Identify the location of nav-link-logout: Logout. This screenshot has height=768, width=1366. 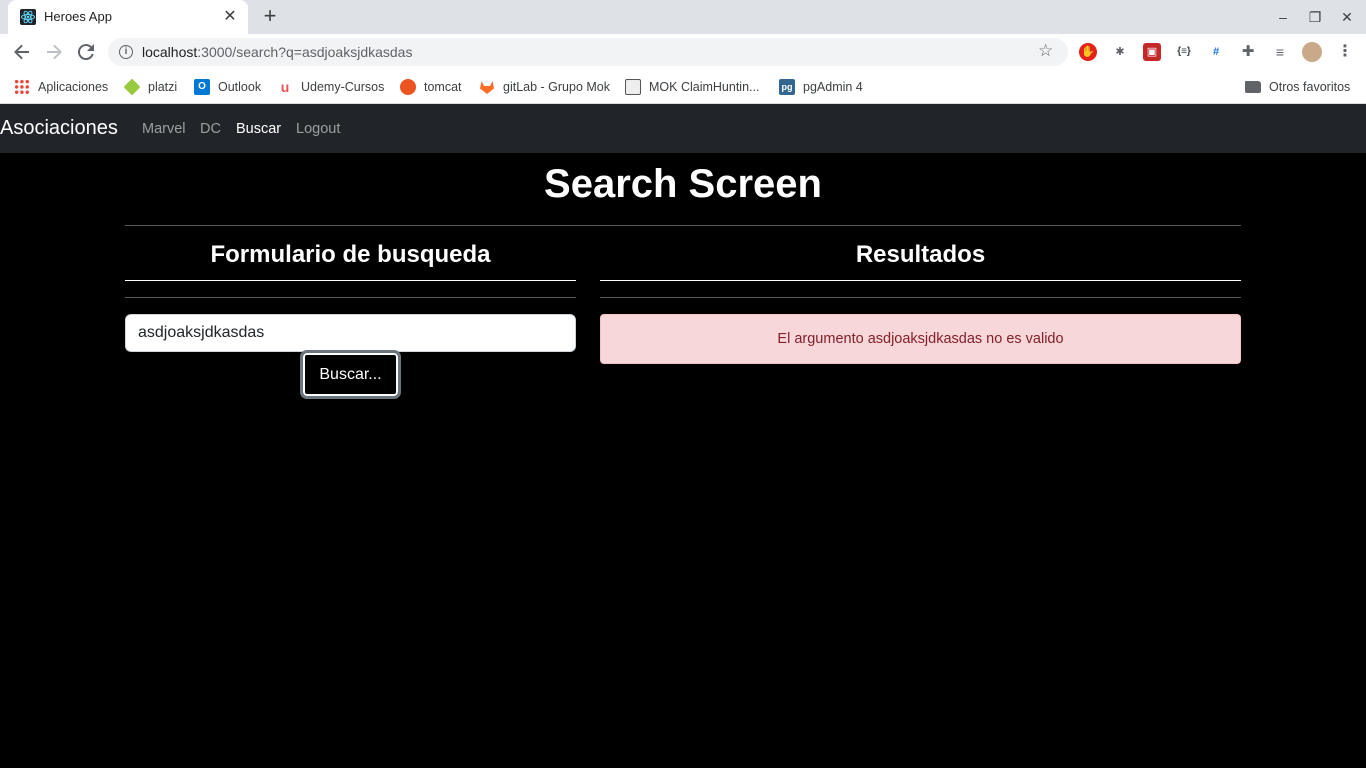
(318, 129).